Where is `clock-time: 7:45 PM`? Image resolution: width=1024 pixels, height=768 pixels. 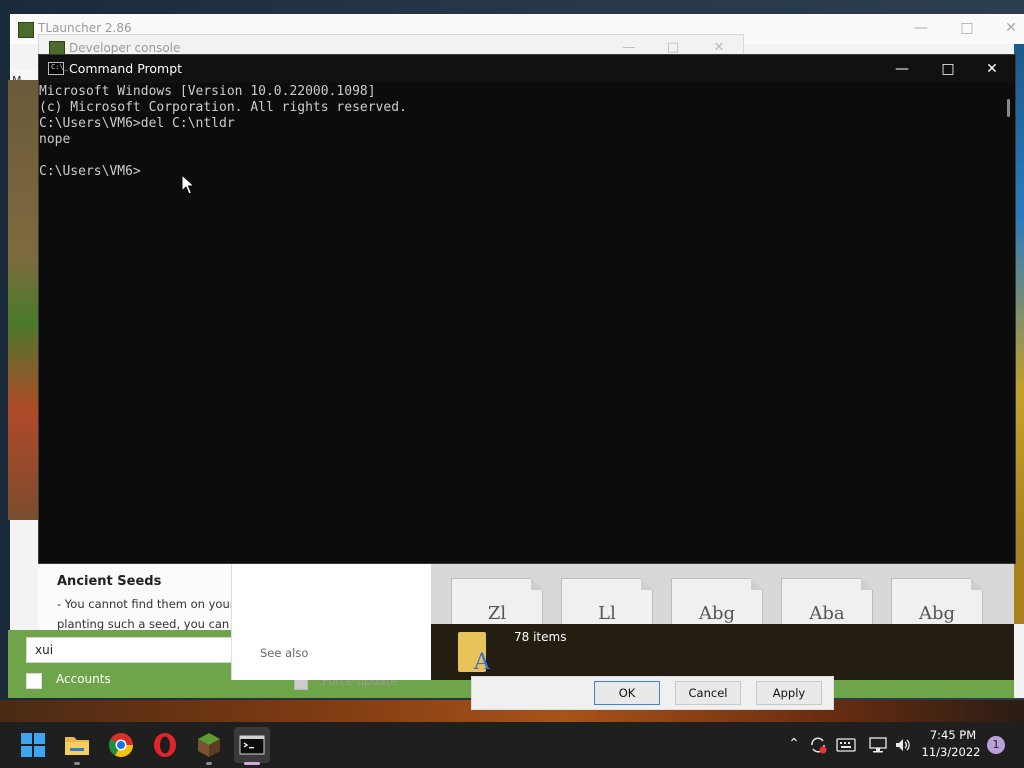 clock-time: 7:45 PM is located at coordinates (953, 735).